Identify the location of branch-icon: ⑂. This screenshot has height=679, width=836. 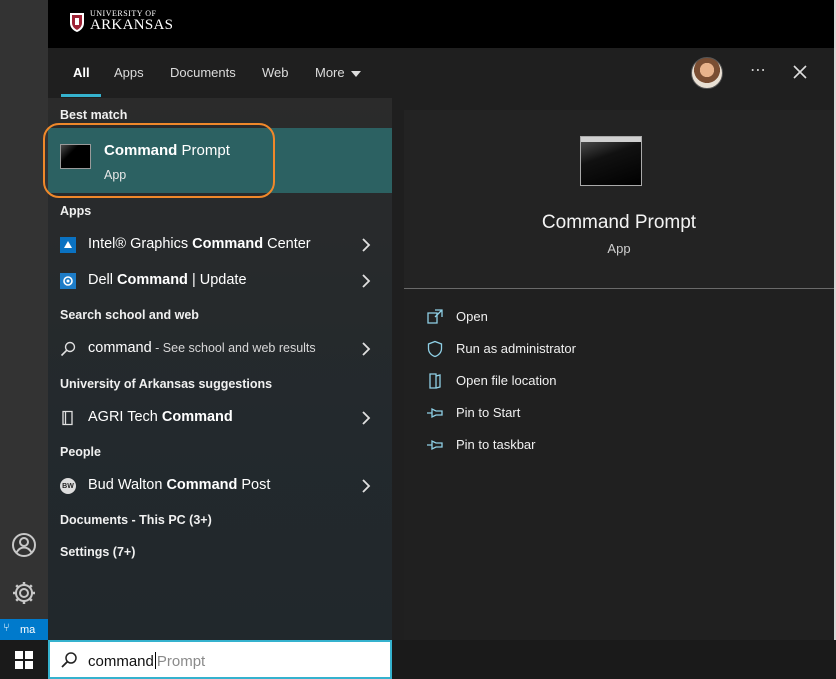
(6, 628).